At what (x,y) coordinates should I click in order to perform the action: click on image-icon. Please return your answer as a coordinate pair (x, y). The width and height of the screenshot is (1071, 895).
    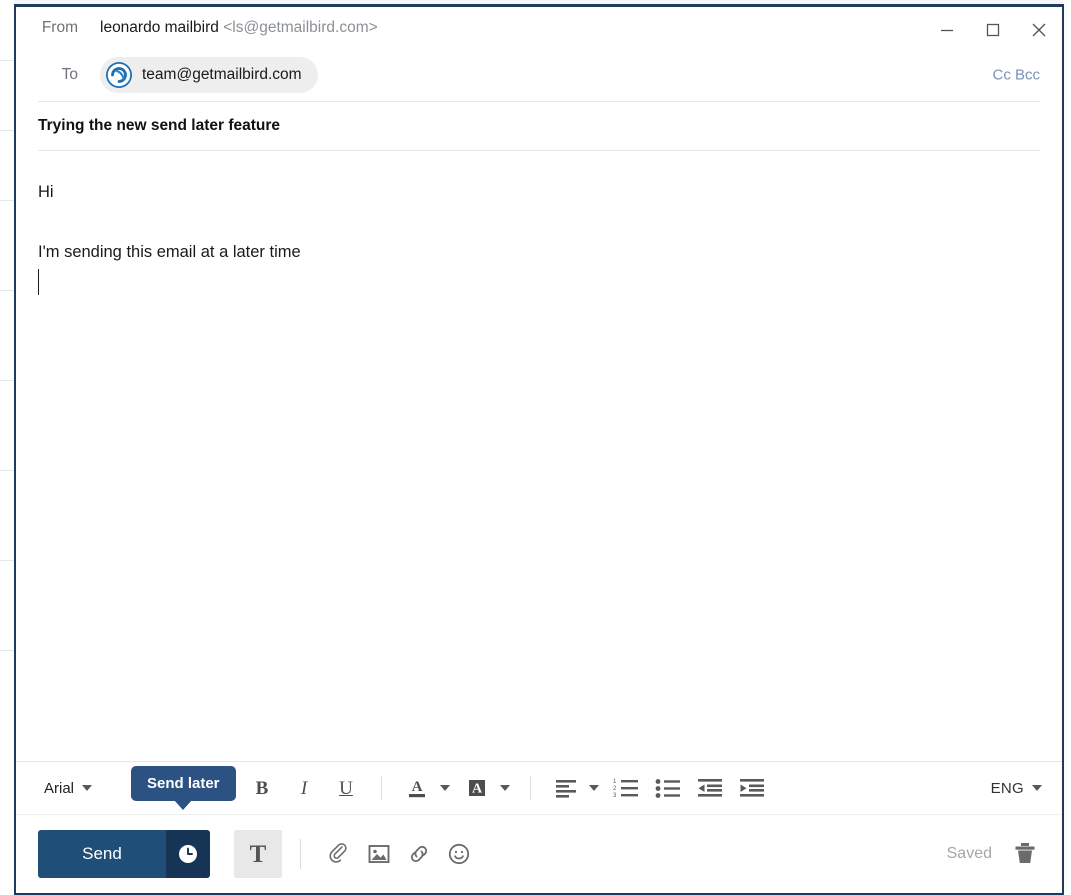
    Looking at the image, I should click on (379, 854).